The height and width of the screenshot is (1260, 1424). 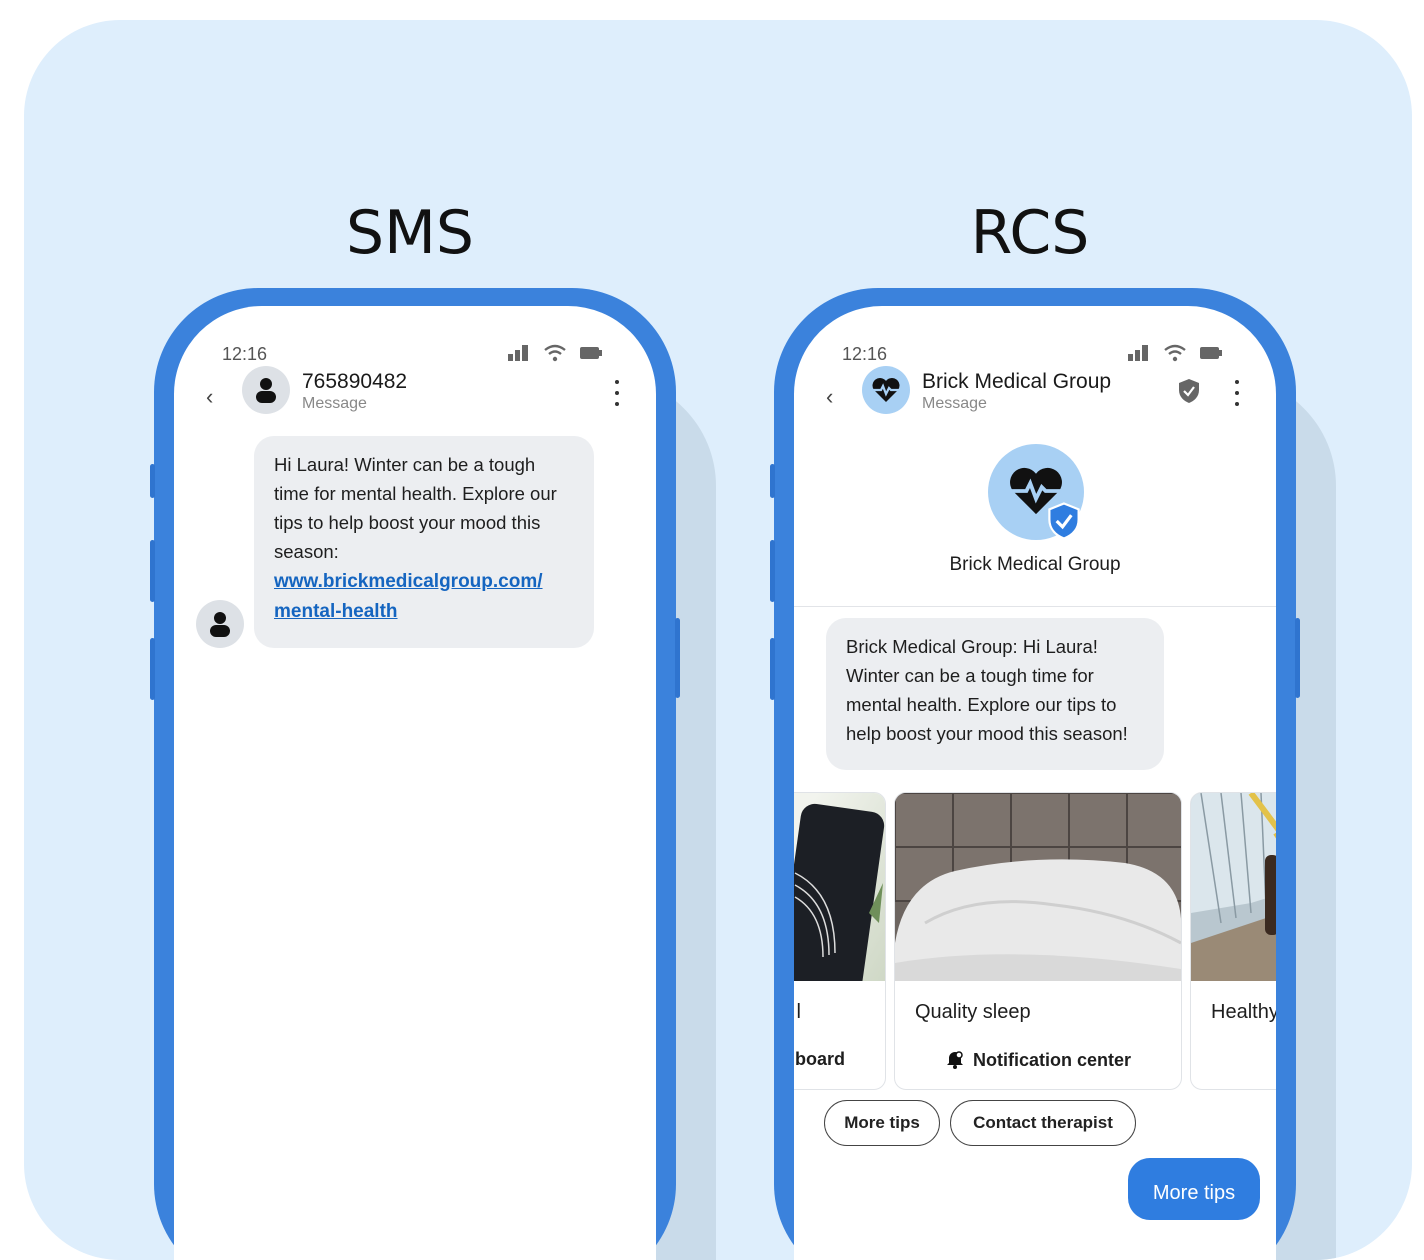 What do you see at coordinates (410, 233) in the screenshot?
I see `sms-heading: SMS` at bounding box center [410, 233].